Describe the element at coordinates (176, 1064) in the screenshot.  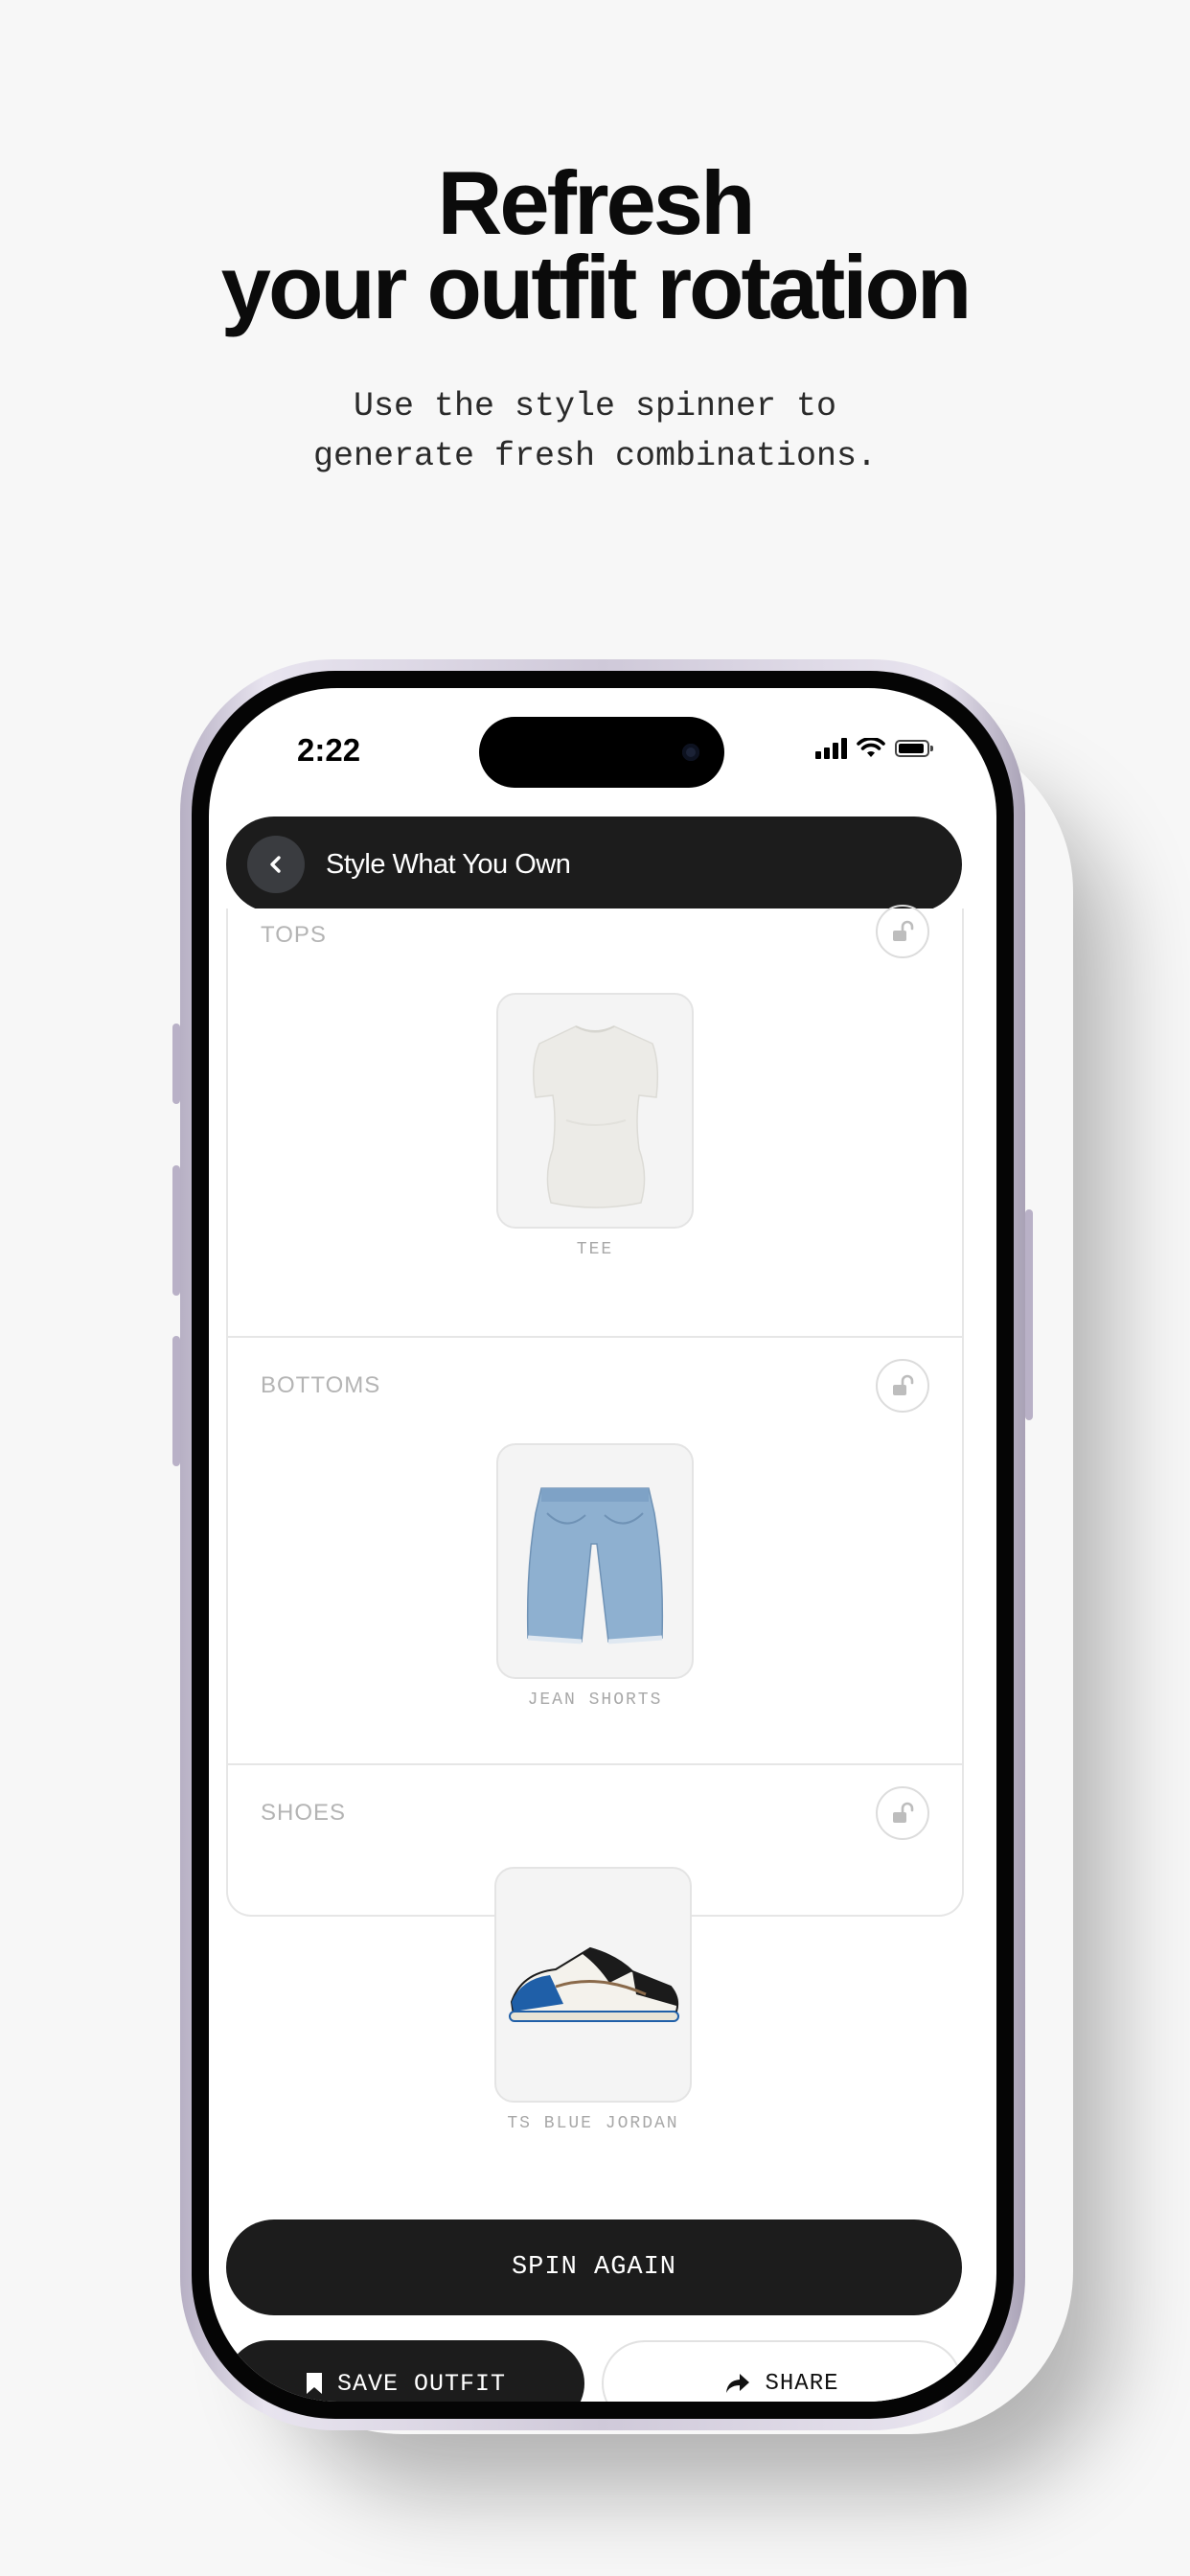
I see `action-button` at that location.